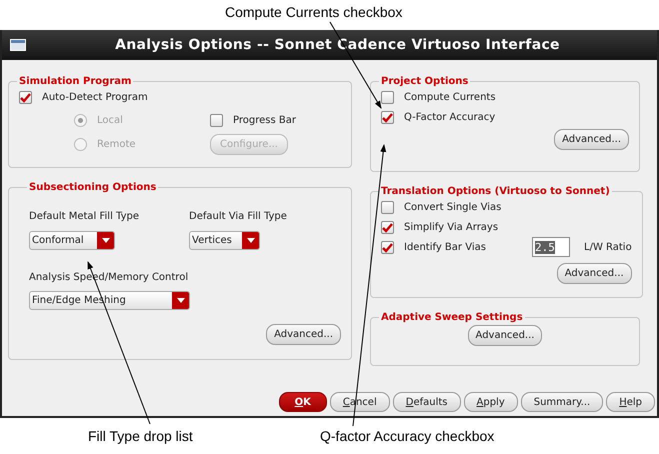  Describe the element at coordinates (608, 247) in the screenshot. I see `field-label: L/W Ratio` at that location.